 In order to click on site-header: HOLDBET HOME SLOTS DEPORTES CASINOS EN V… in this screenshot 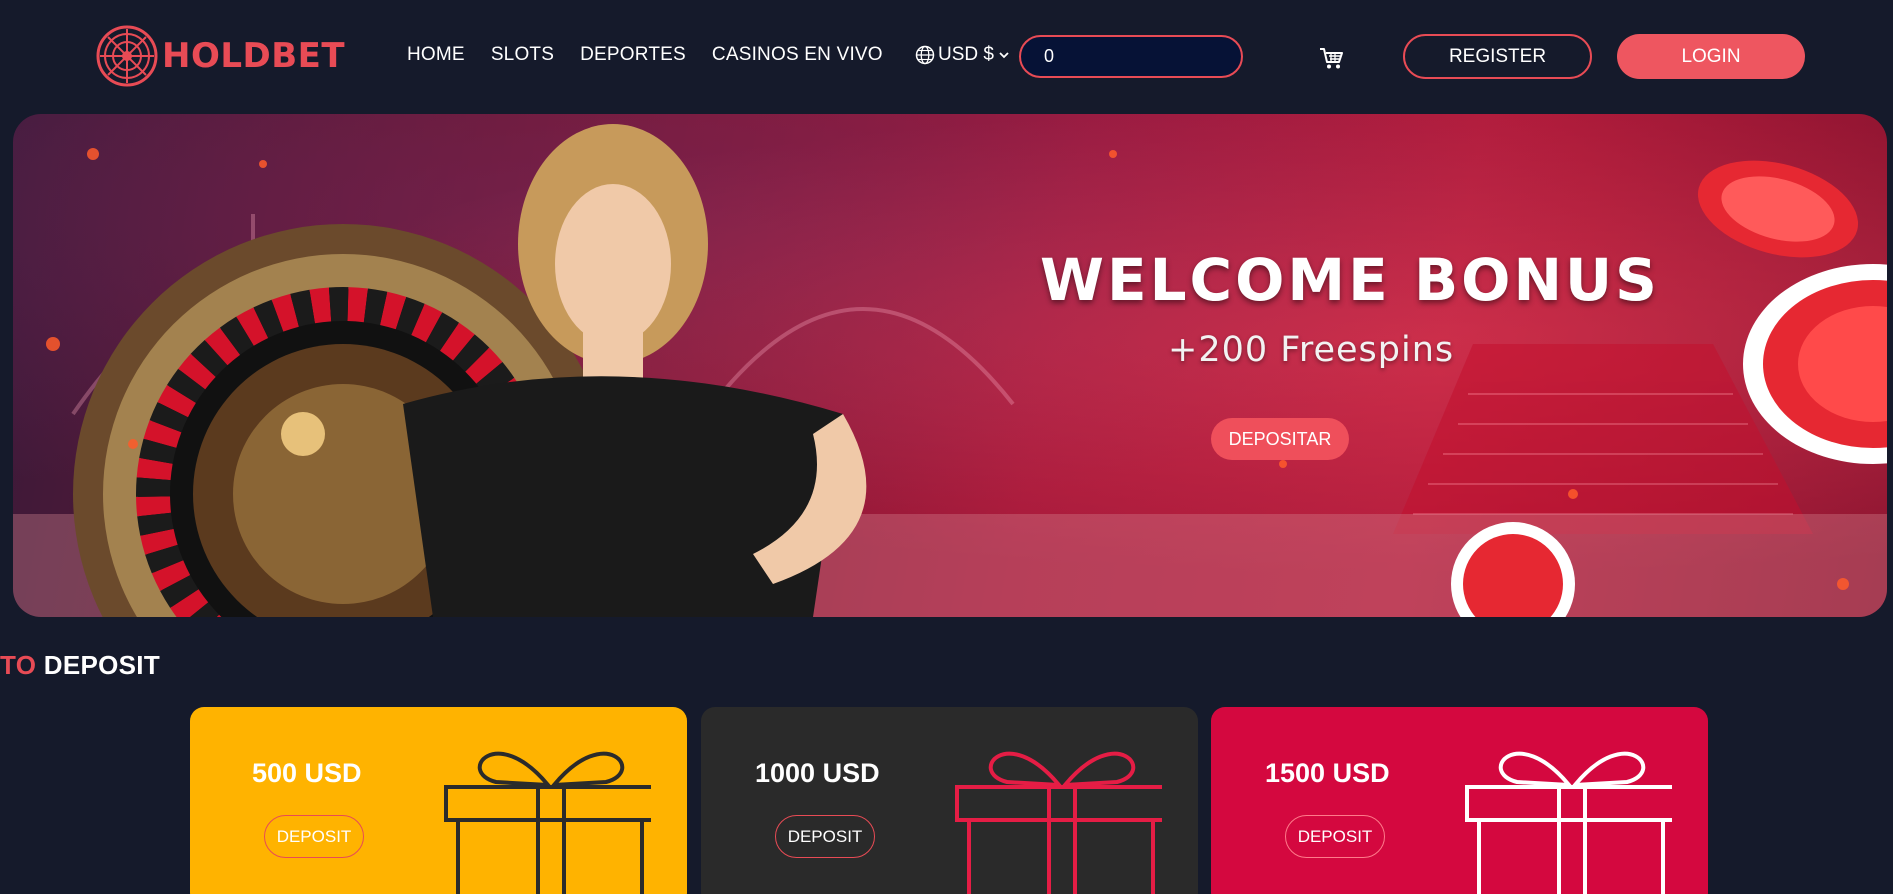, I will do `click(946, 56)`.